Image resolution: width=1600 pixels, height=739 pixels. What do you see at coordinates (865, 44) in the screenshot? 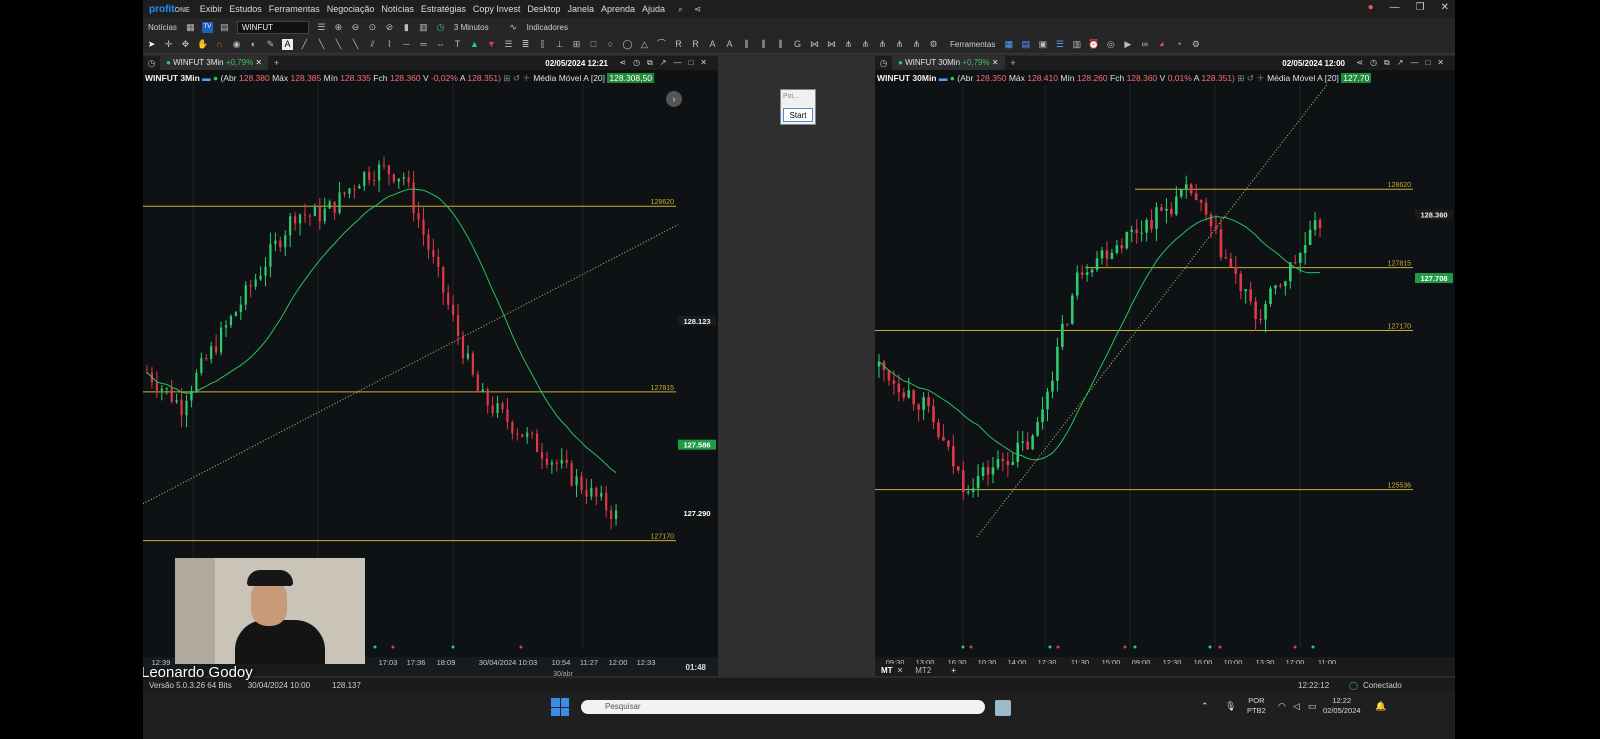
I see `pitchfork2-icon: ⋔` at bounding box center [865, 44].